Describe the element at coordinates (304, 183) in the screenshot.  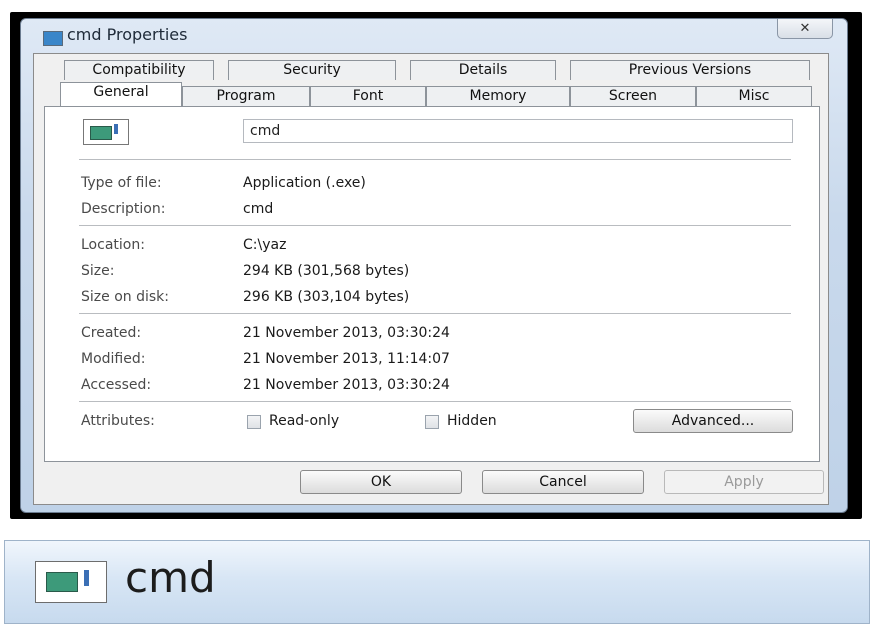
I see `type-of-file-value: Application (.exe)` at that location.